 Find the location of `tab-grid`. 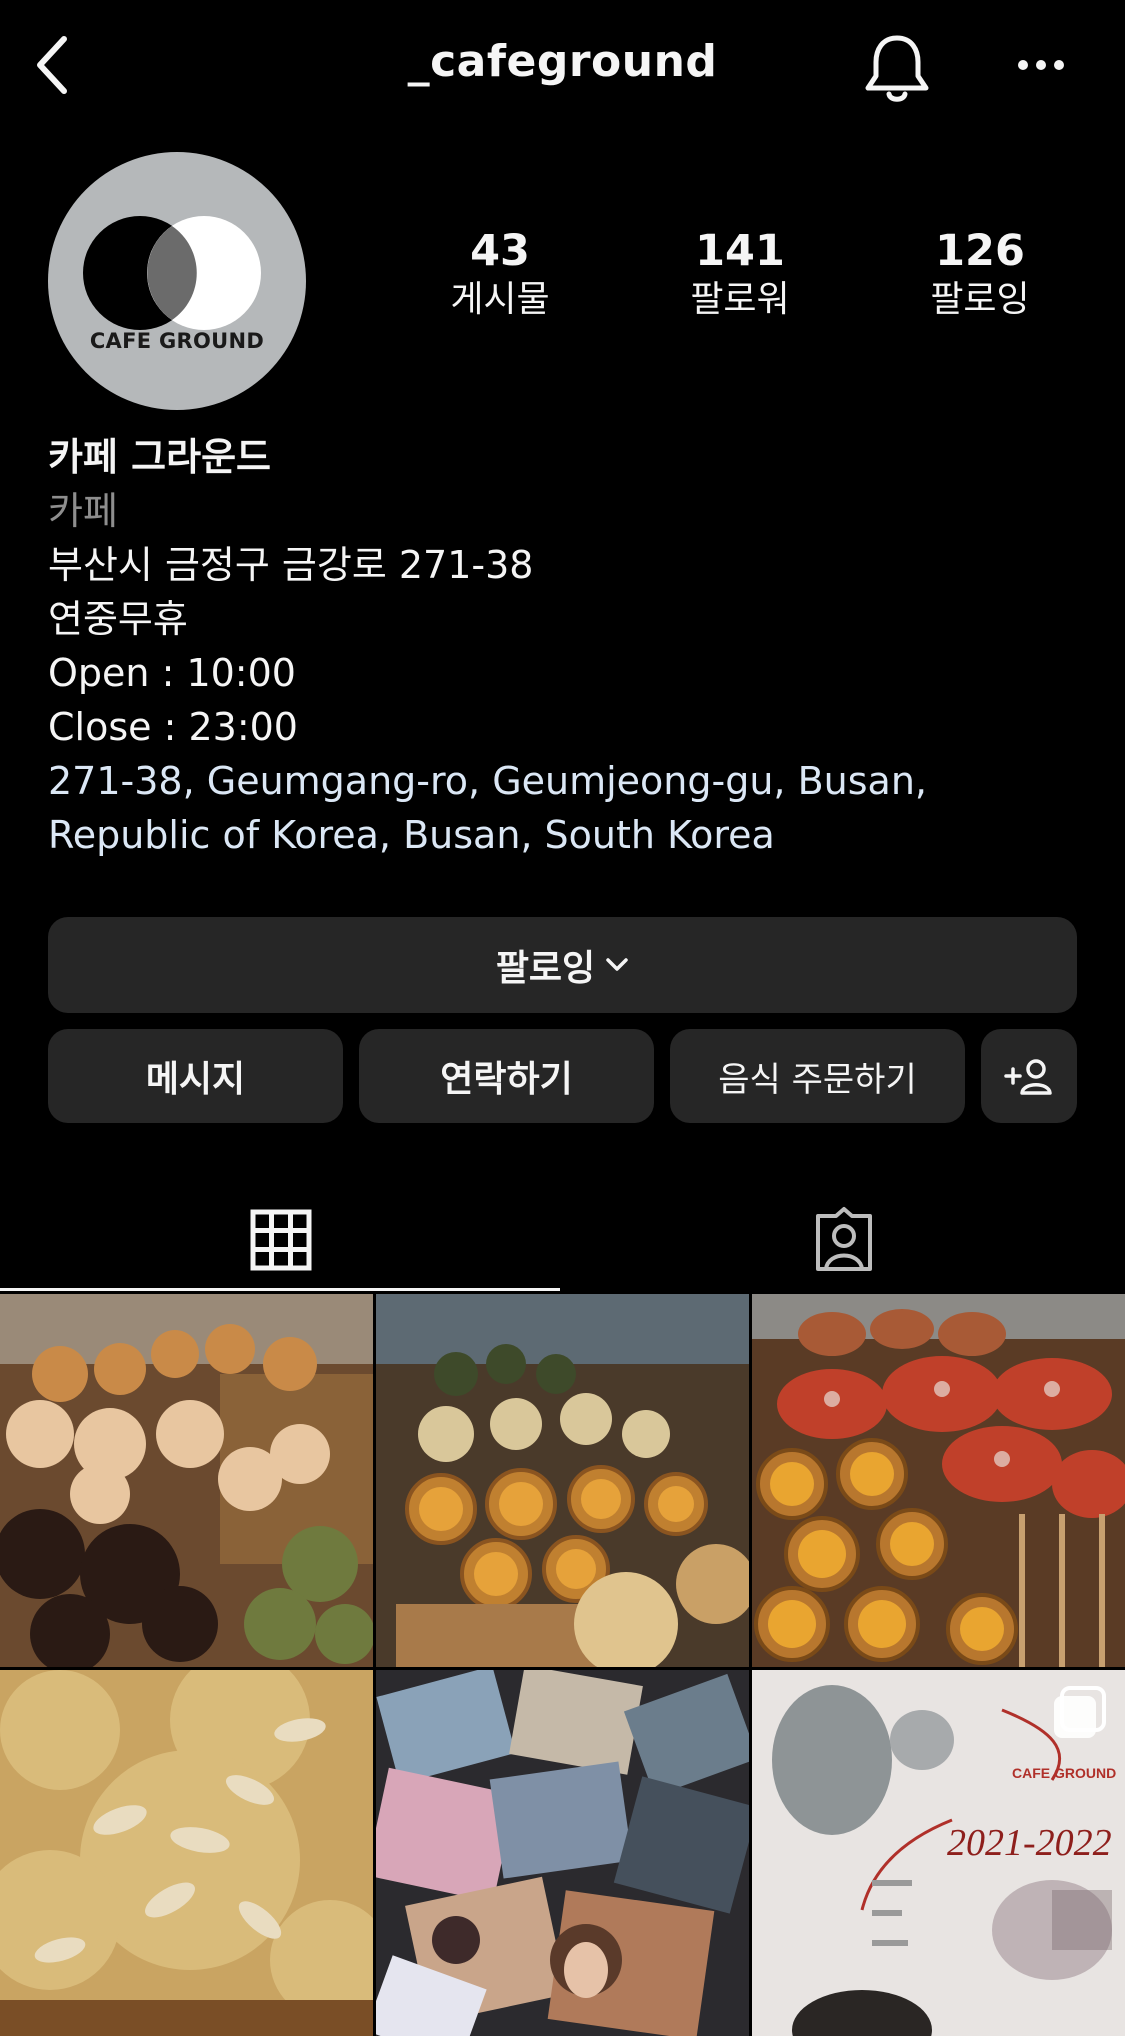

tab-grid is located at coordinates (281, 1240).